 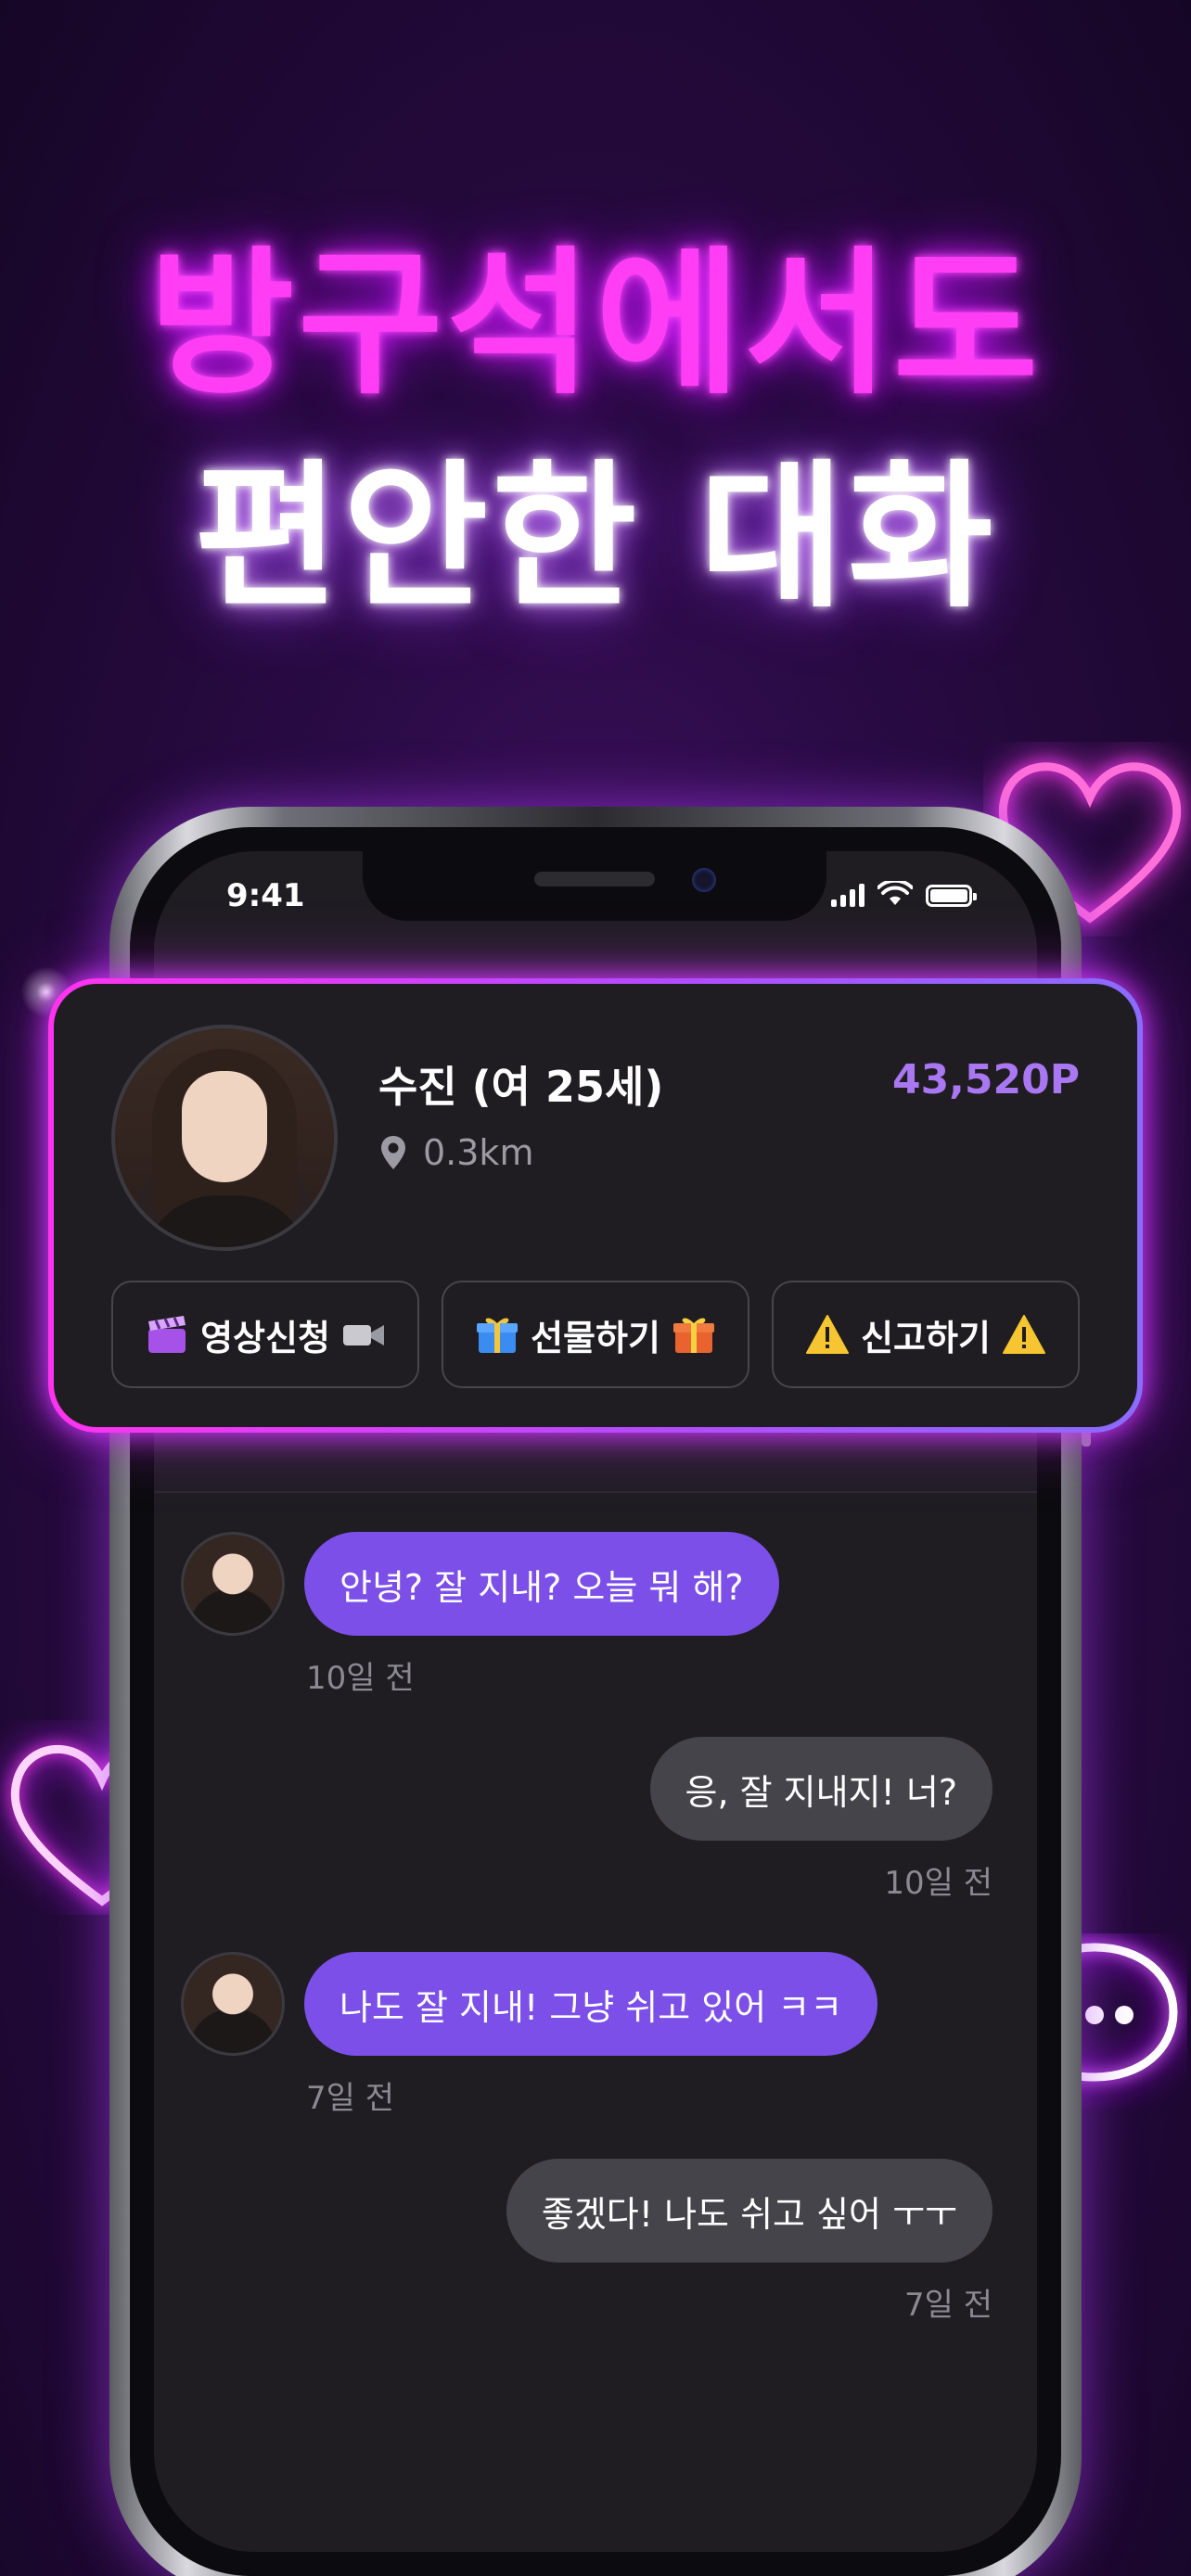 What do you see at coordinates (363, 1335) in the screenshot?
I see `video-camera-icon` at bounding box center [363, 1335].